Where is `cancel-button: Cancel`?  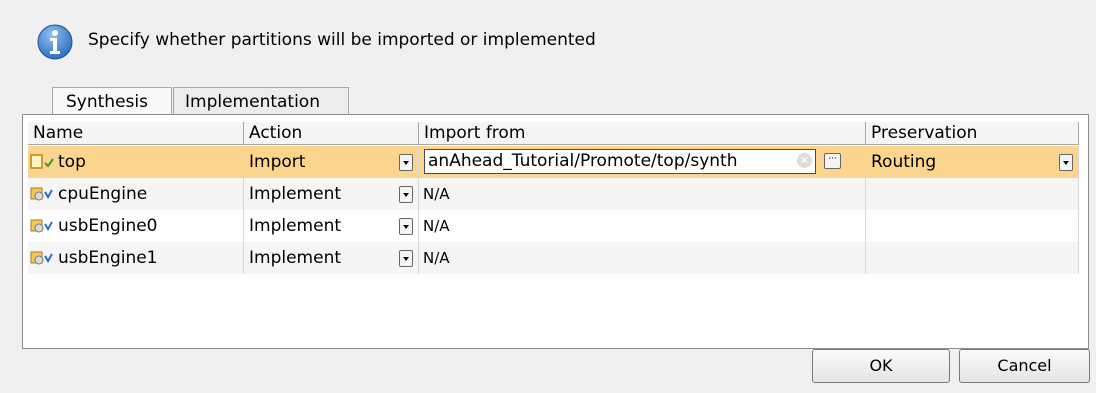
cancel-button: Cancel is located at coordinates (1024, 366).